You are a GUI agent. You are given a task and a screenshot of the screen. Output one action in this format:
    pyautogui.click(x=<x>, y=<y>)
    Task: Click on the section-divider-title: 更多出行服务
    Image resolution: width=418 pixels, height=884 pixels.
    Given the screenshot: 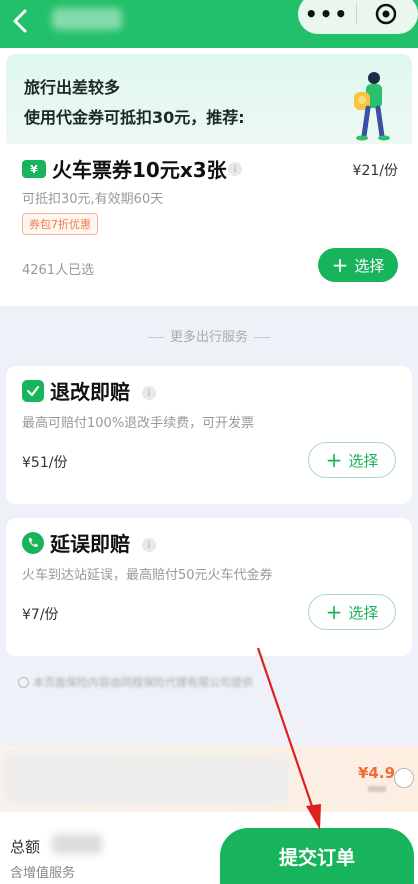 What is the action you would take?
    pyautogui.click(x=209, y=335)
    